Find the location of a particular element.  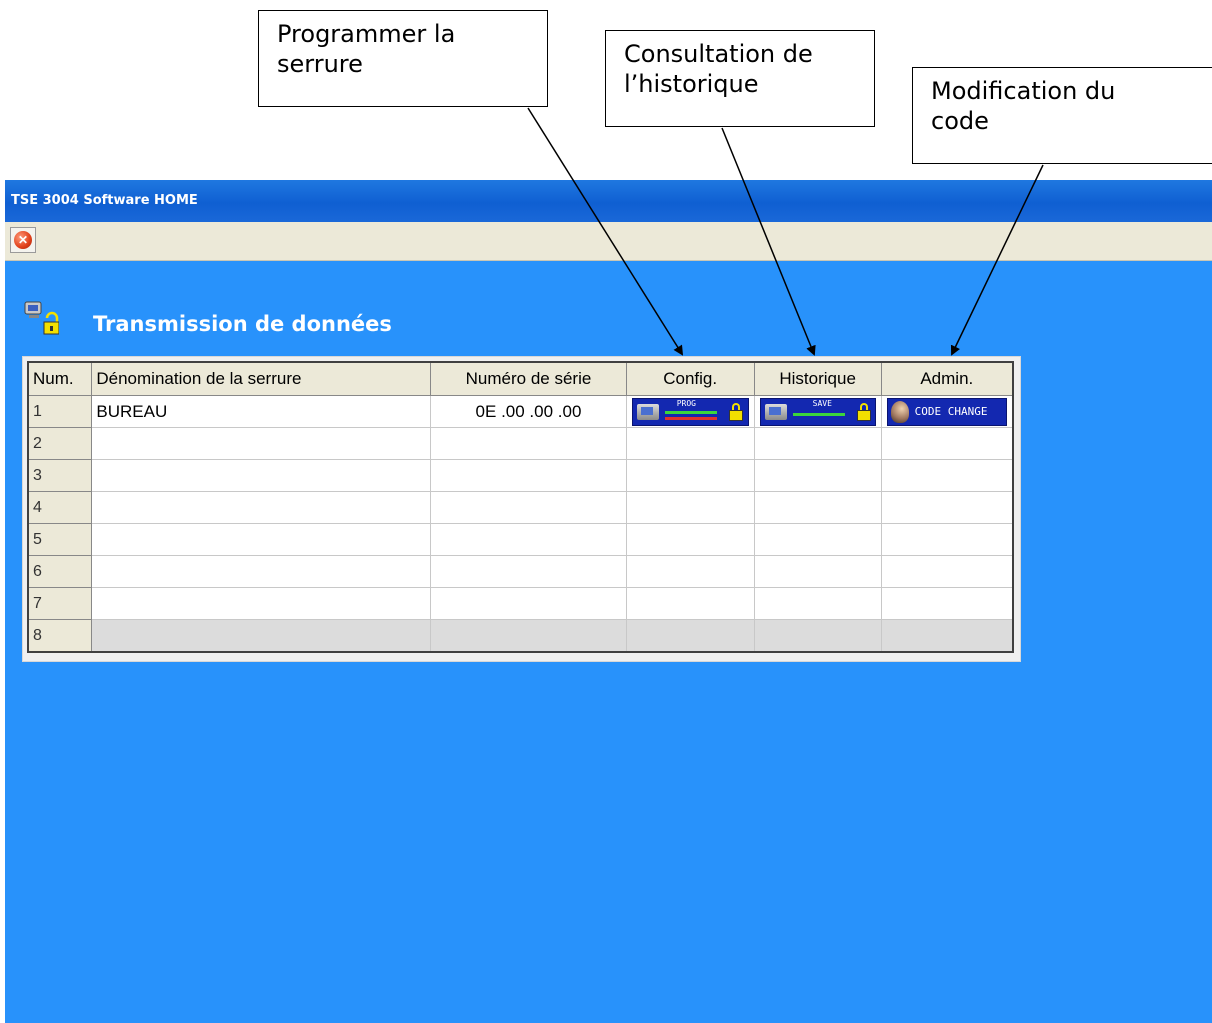

prog-tag: PROG is located at coordinates (686, 403).